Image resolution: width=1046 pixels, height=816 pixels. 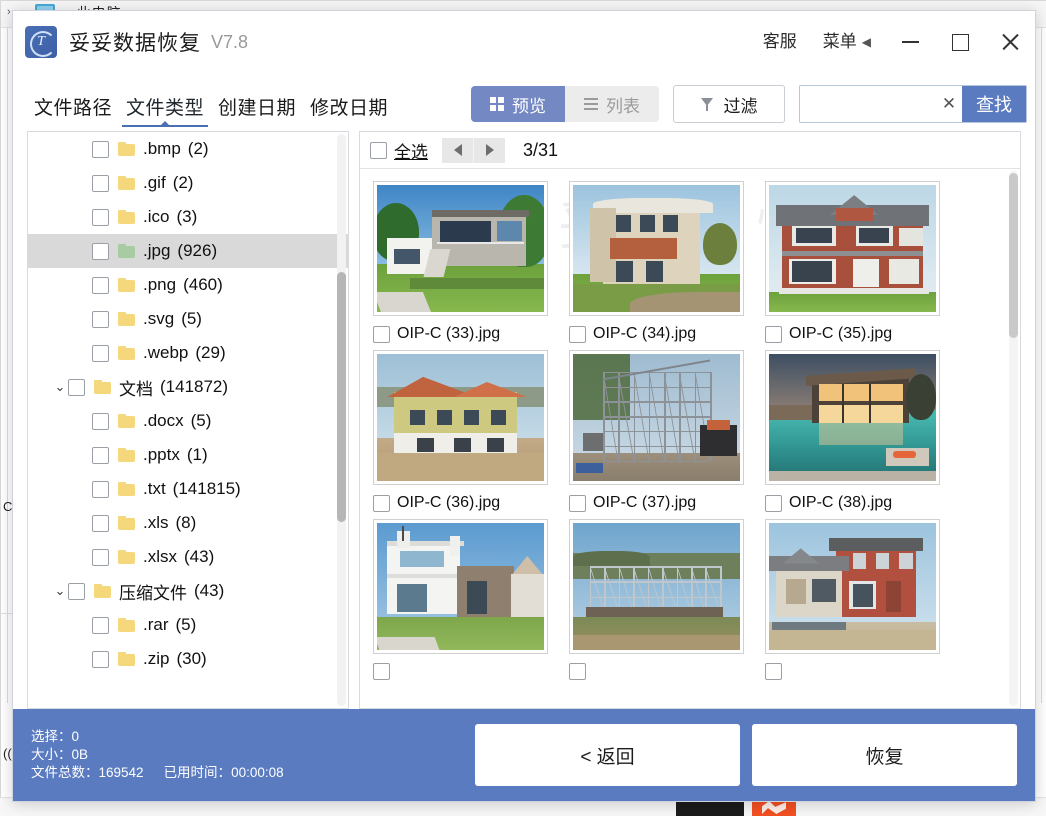 I want to click on tree-item: ⌄ 压缩文件 (43), so click(x=188, y=591).